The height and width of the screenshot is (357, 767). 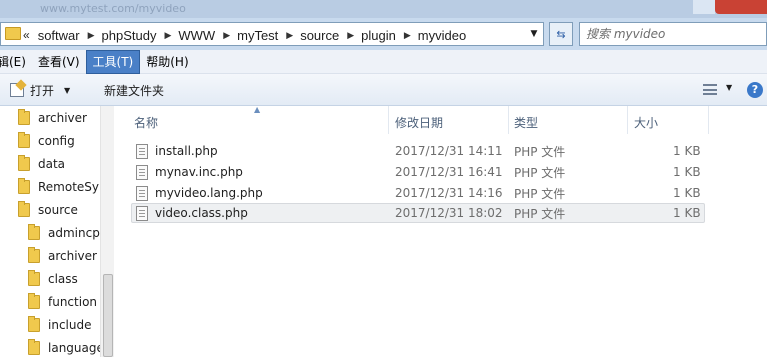 I want to click on column-header-size: 大小, so click(x=669, y=122).